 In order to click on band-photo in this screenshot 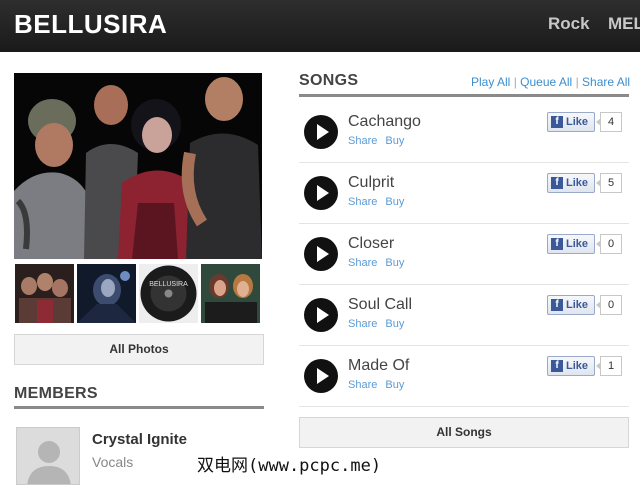, I will do `click(138, 166)`.